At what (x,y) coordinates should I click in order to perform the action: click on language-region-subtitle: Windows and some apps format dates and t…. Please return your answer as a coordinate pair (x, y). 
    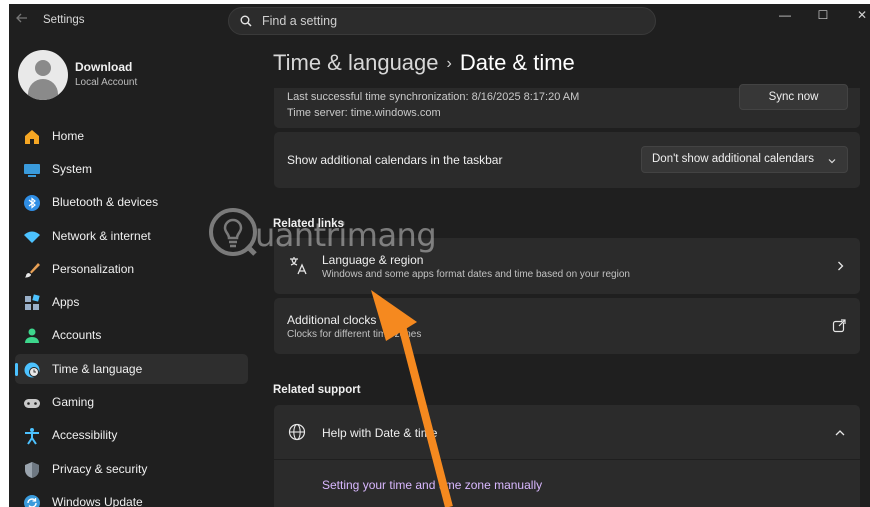
    Looking at the image, I should click on (476, 274).